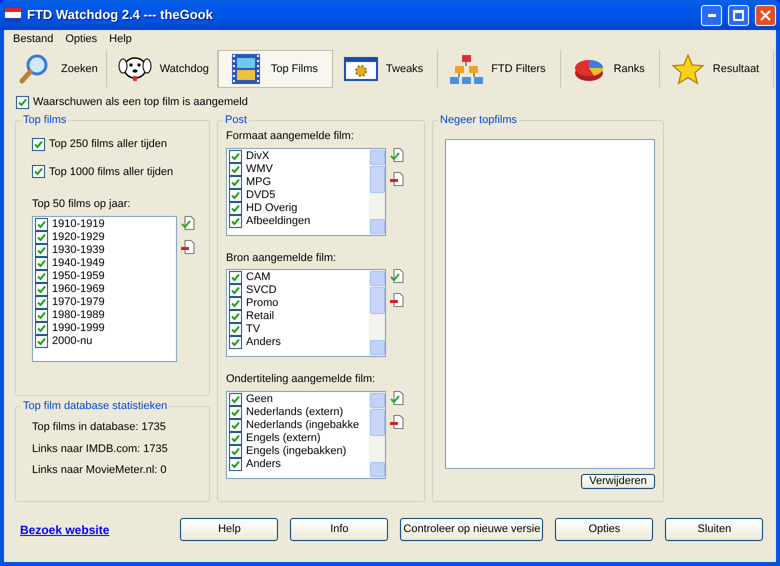 This screenshot has width=780, height=566. Describe the element at coordinates (301, 379) in the screenshot. I see `list-label: Ondertiteling aangemelde film:` at that location.